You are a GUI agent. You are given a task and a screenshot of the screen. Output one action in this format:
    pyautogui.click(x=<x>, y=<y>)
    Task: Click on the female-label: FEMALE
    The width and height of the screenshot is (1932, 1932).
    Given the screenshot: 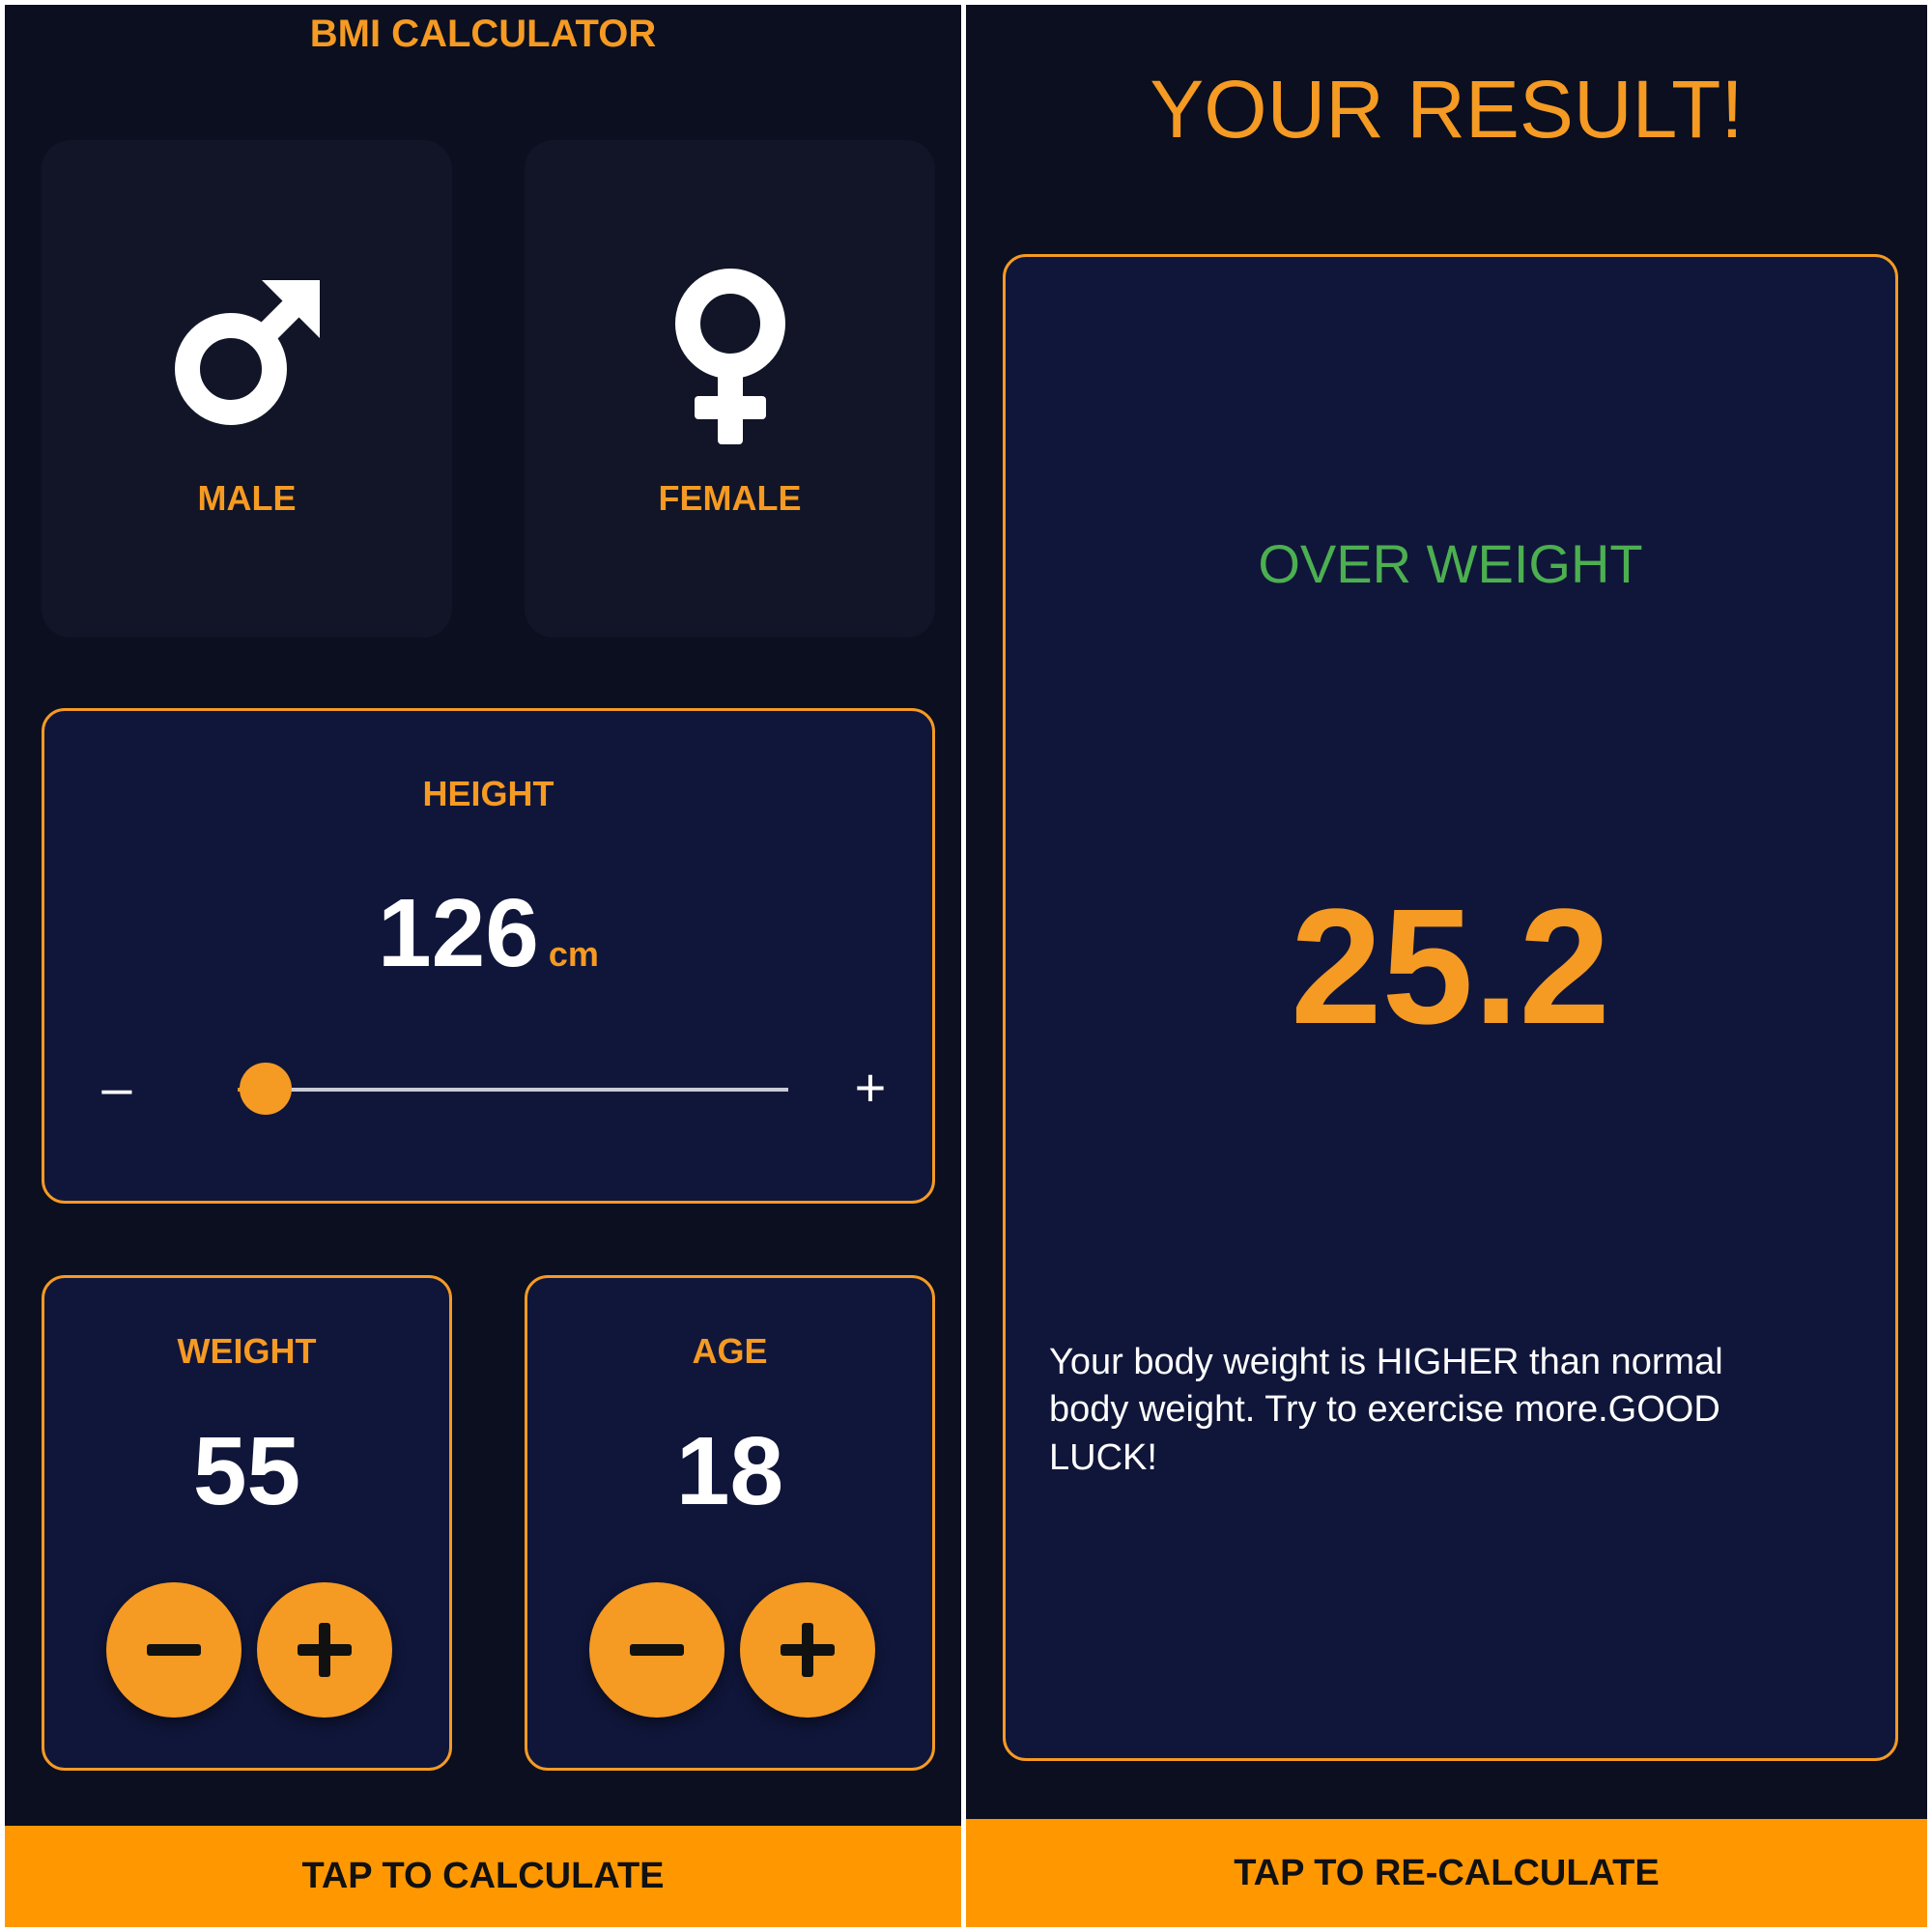 What is the action you would take?
    pyautogui.click(x=730, y=498)
    